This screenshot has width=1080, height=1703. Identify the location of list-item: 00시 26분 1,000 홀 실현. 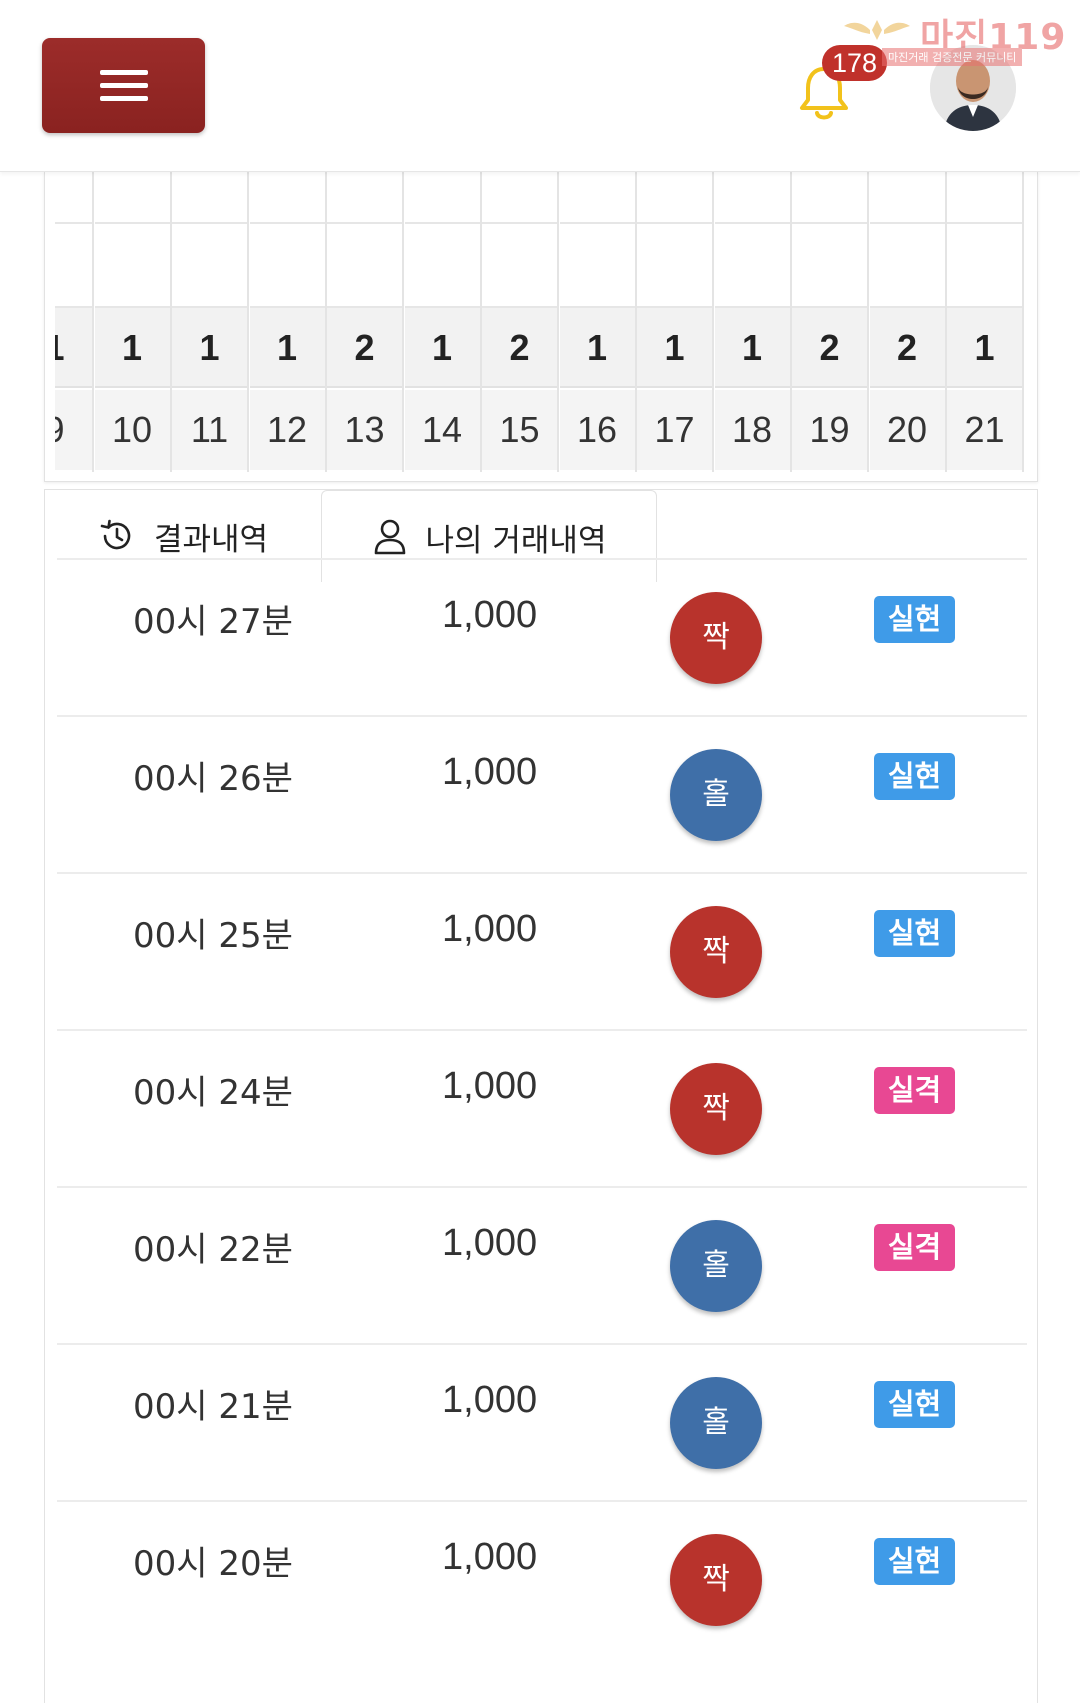
(542, 793).